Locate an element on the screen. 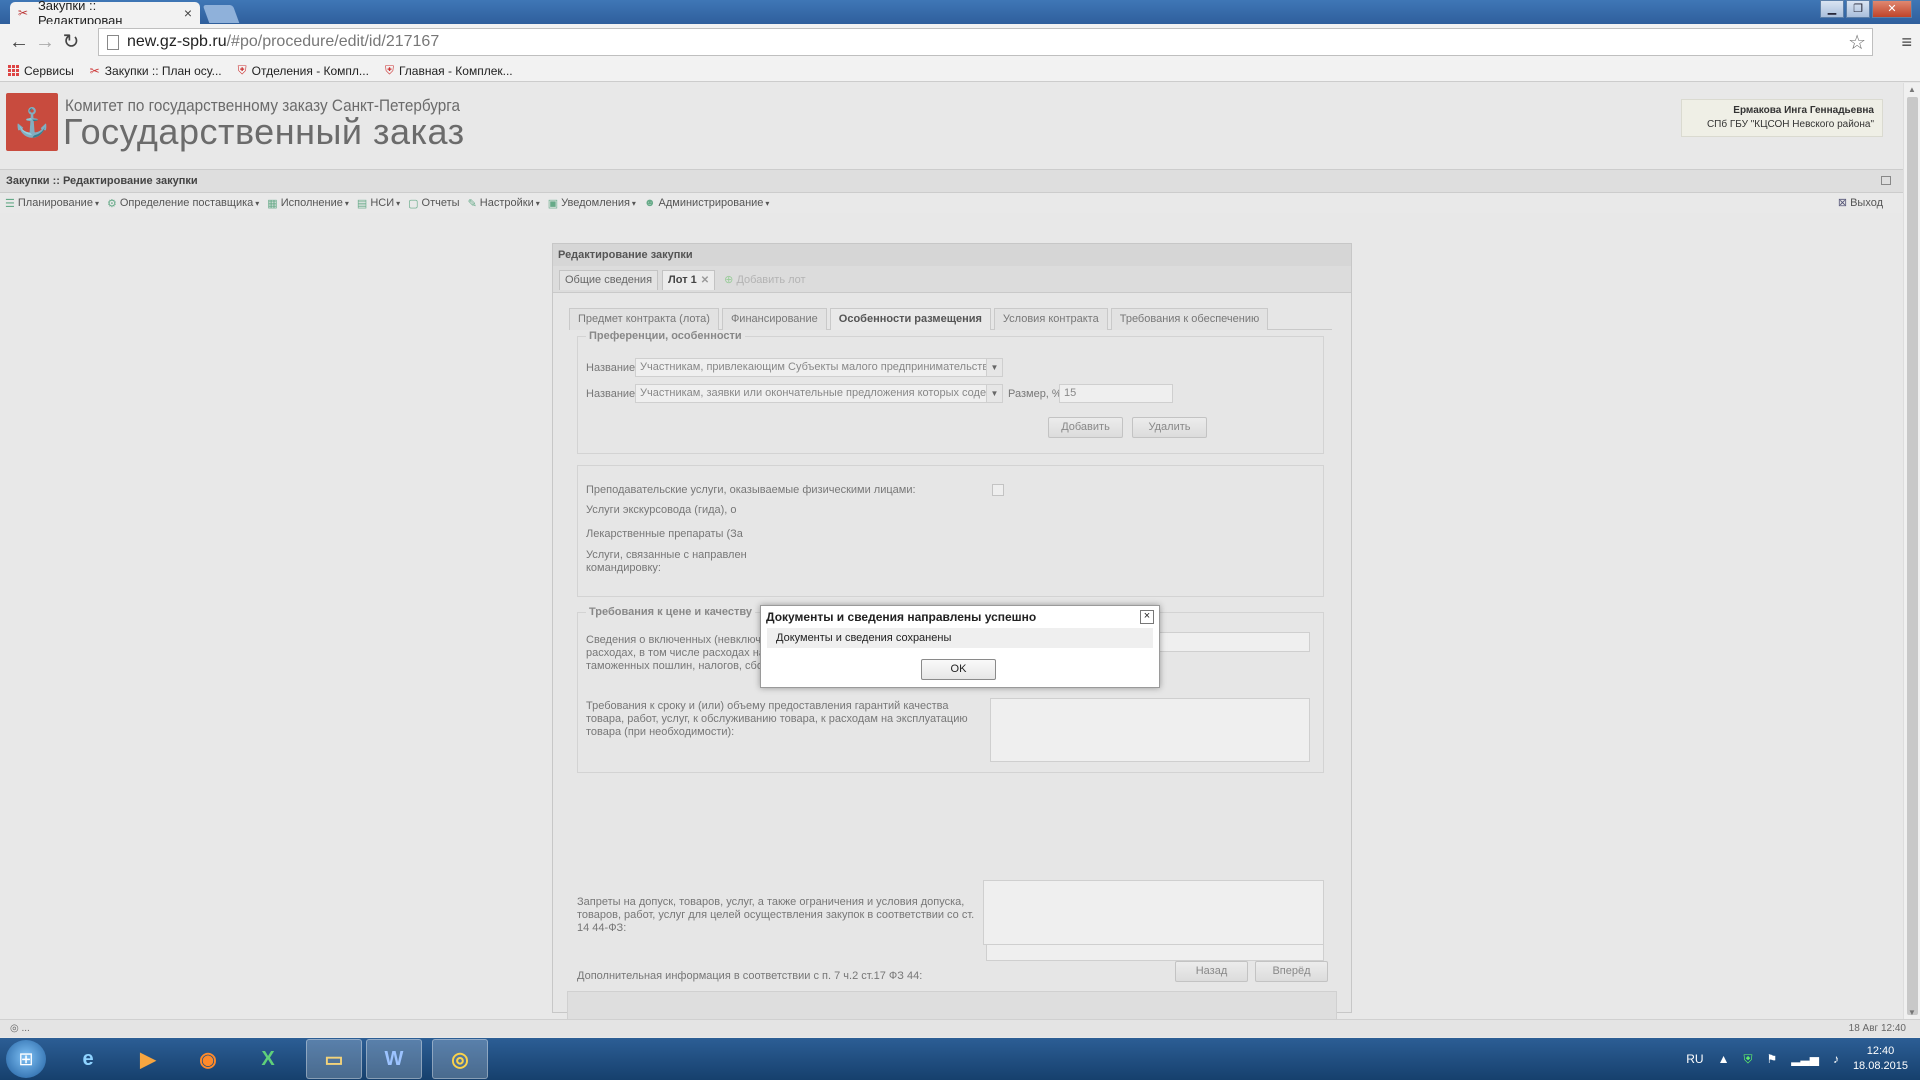  menu-label: Настройки is located at coordinates (506, 203).